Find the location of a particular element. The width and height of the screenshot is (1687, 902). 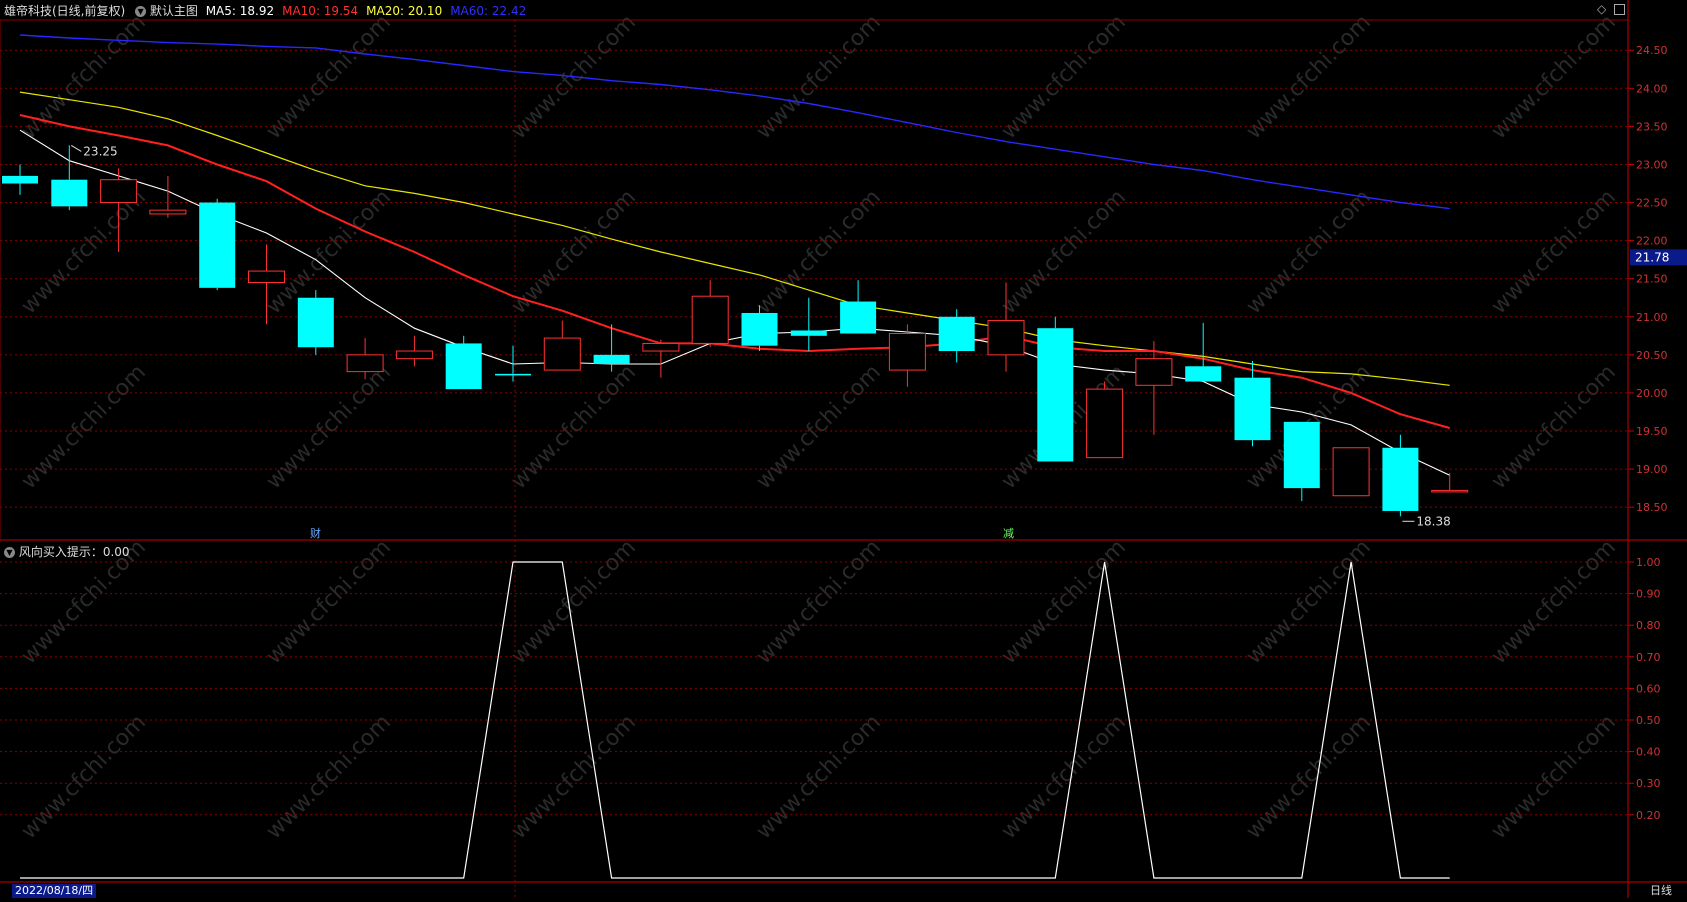

diamond-icon: ◇ is located at coordinates (1601, 9).